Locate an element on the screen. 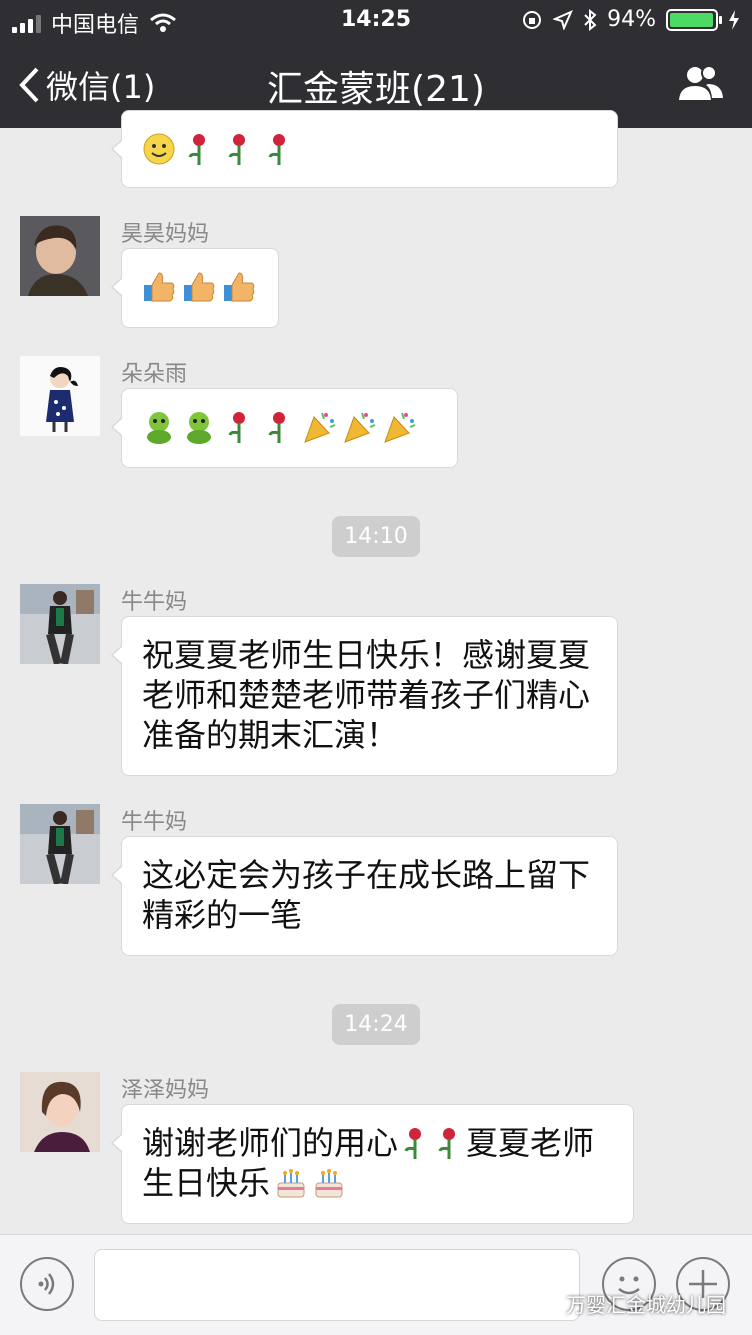 The width and height of the screenshot is (752, 1335). battery-percent: 94% is located at coordinates (631, 19).